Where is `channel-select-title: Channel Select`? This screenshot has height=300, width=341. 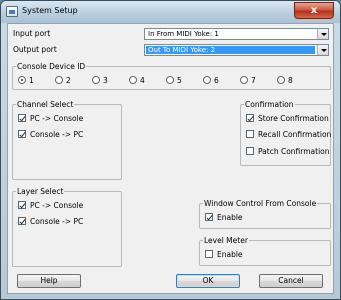
channel-select-title: Channel Select is located at coordinates (45, 104).